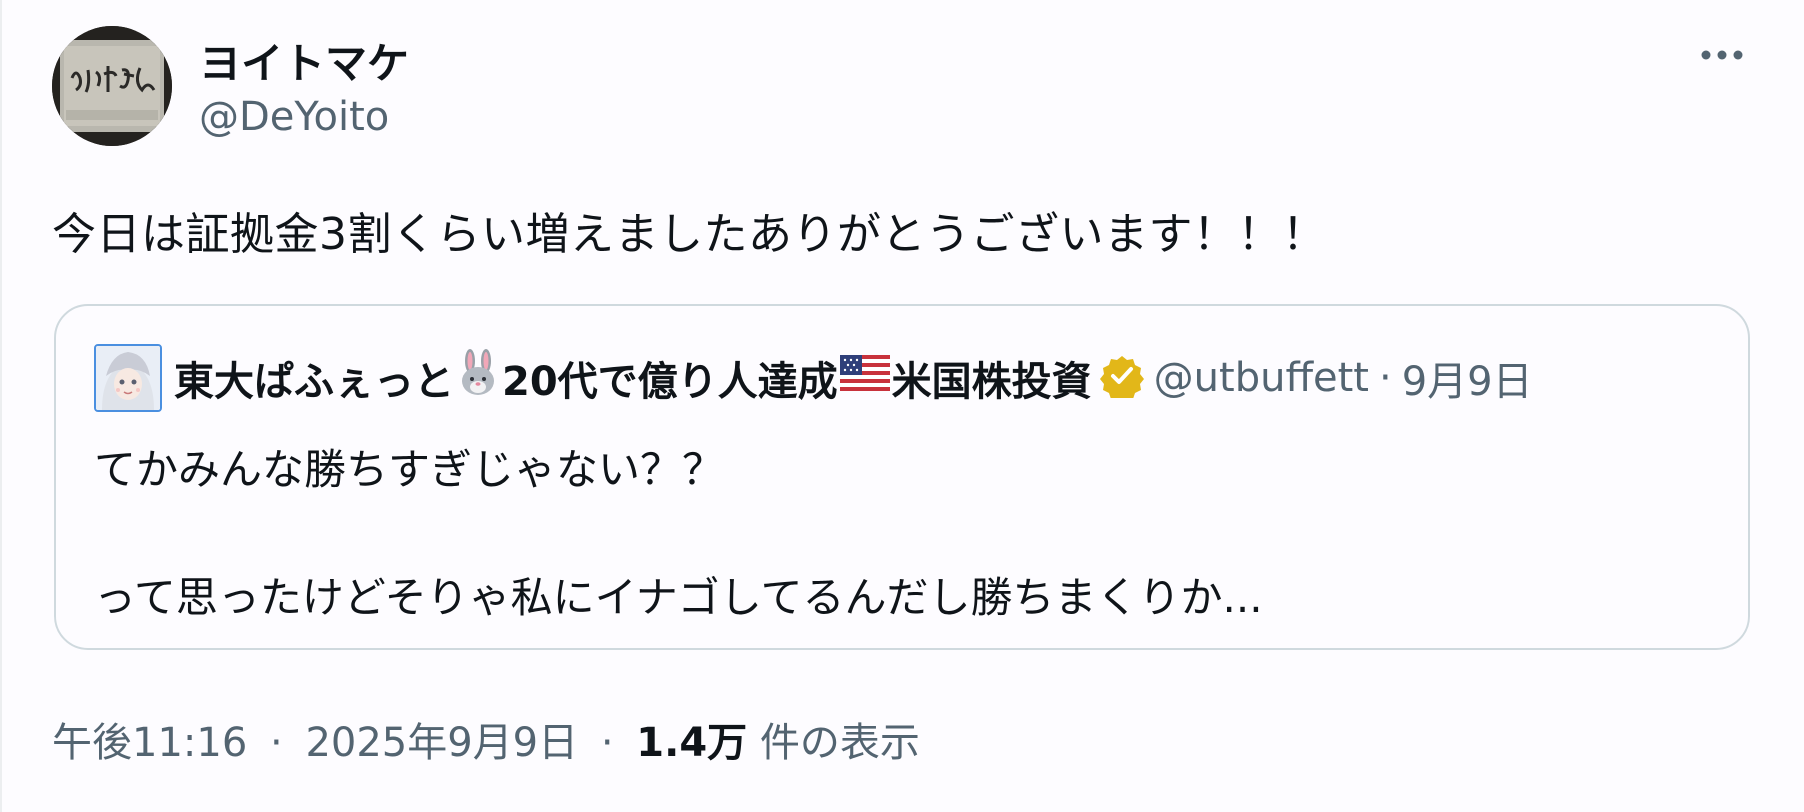 The height and width of the screenshot is (812, 1804). I want to click on quoted-author-name: 東大ぱふぇっと 20代で億り人達成 米国株投資, so click(633, 378).